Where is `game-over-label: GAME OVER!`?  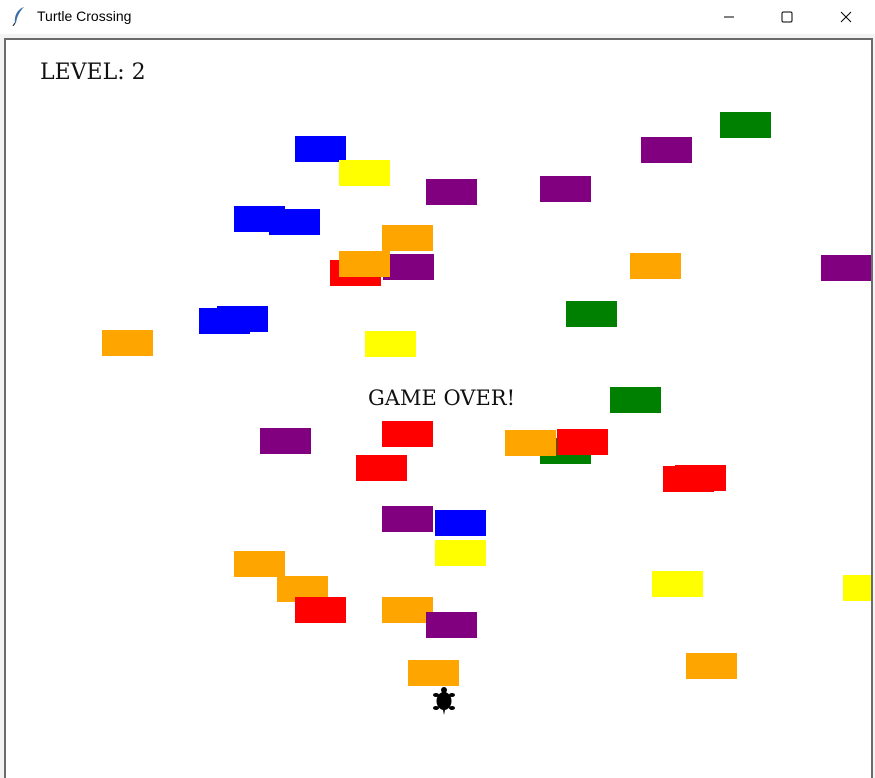 game-over-label: GAME OVER! is located at coordinates (442, 398).